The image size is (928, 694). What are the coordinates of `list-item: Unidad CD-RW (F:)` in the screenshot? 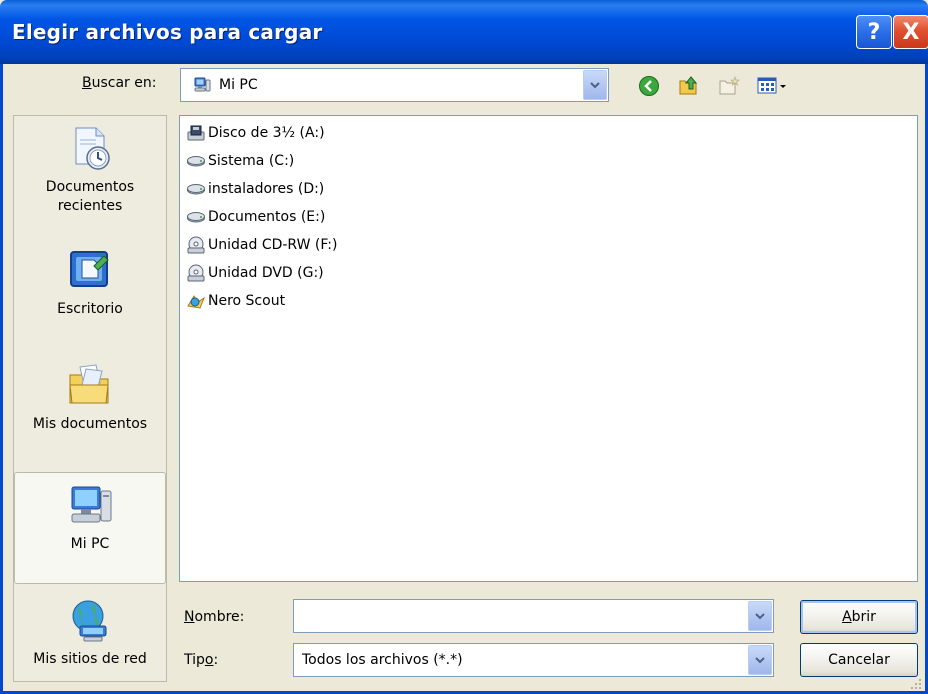 It's located at (261, 245).